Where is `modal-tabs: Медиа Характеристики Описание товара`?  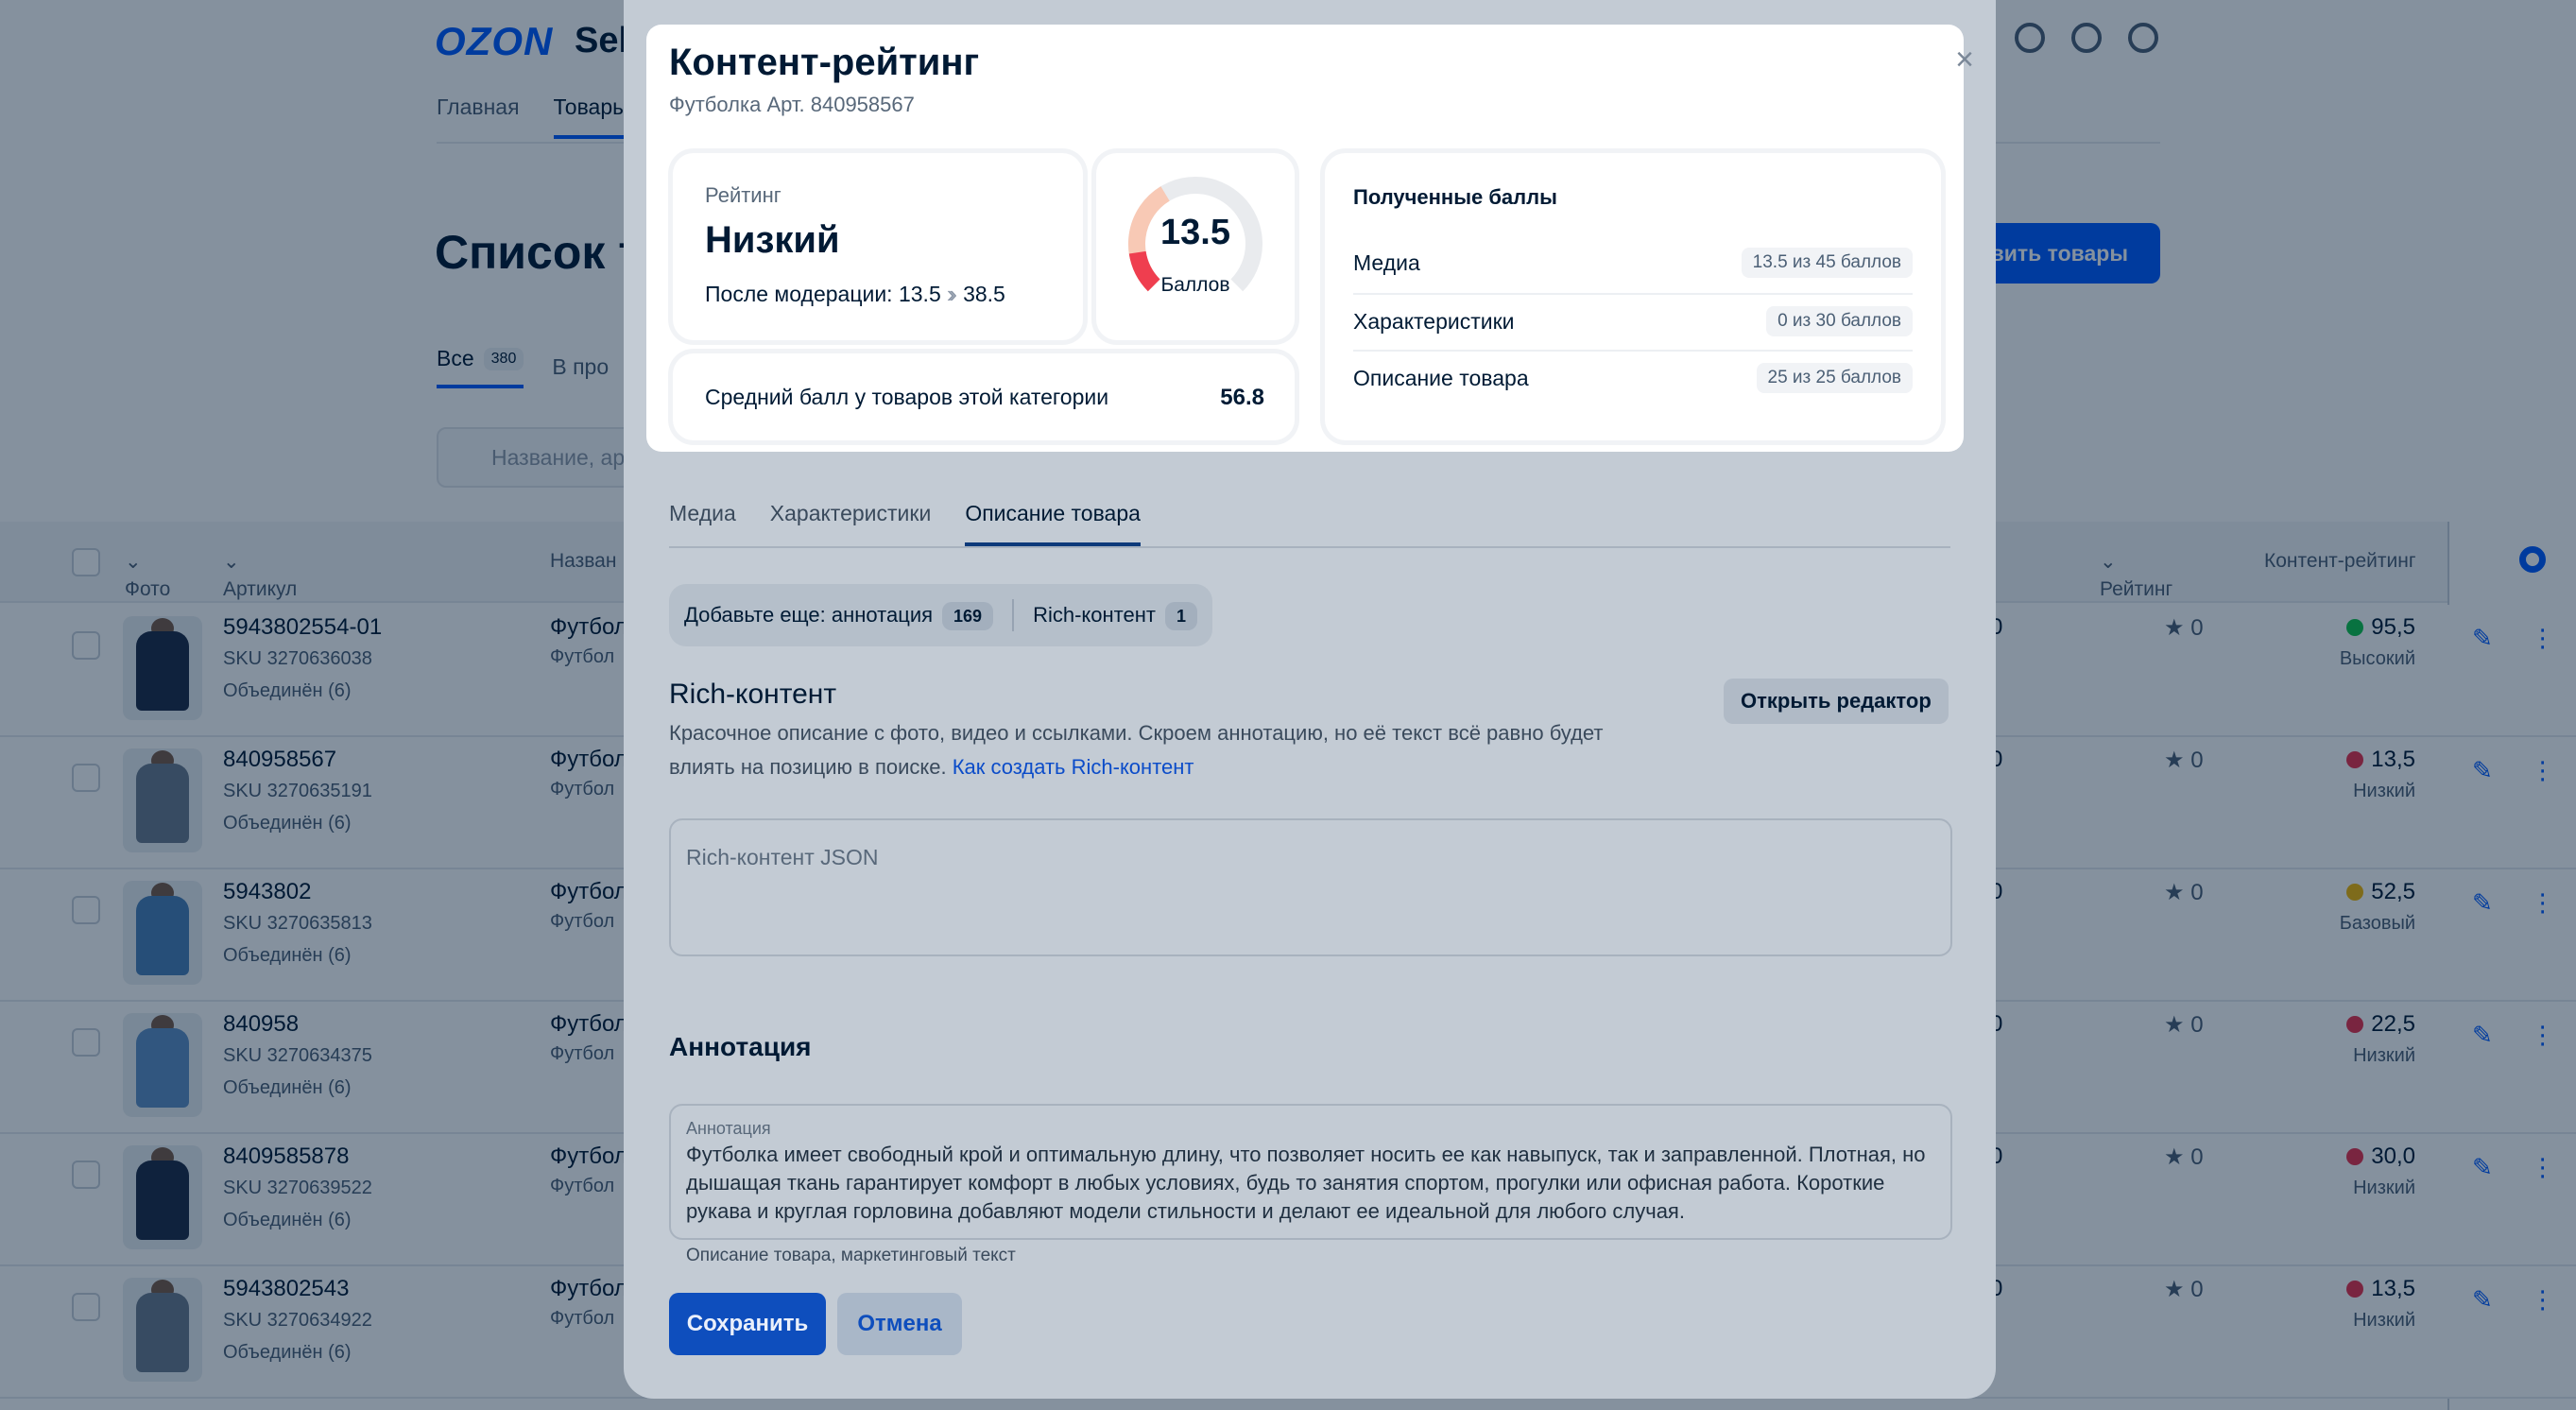
modal-tabs: Медиа Характеристики Описание товара is located at coordinates (1309, 524).